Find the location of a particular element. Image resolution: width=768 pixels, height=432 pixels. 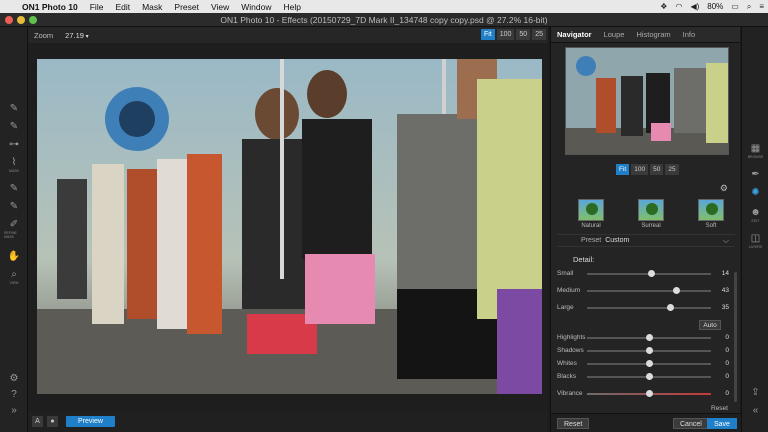

preset-natural-label: Natural is located at coordinates (591, 226).